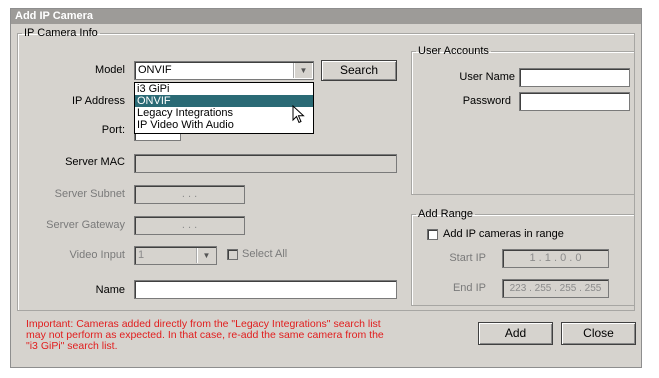 This screenshot has height=378, width=659. What do you see at coordinates (189, 194) in the screenshot?
I see `server-subnet-input: . . .` at bounding box center [189, 194].